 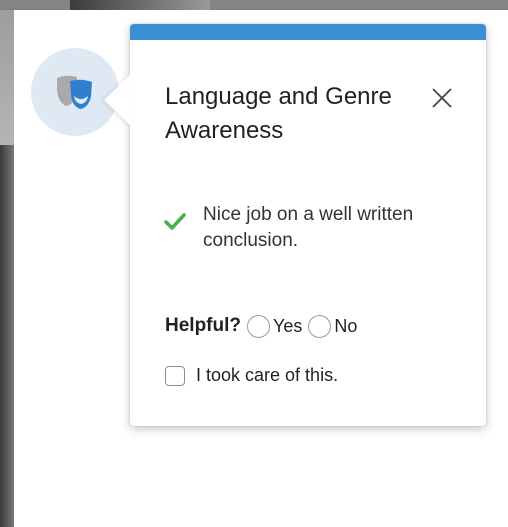 I want to click on took-care-checkbox, so click(x=175, y=375).